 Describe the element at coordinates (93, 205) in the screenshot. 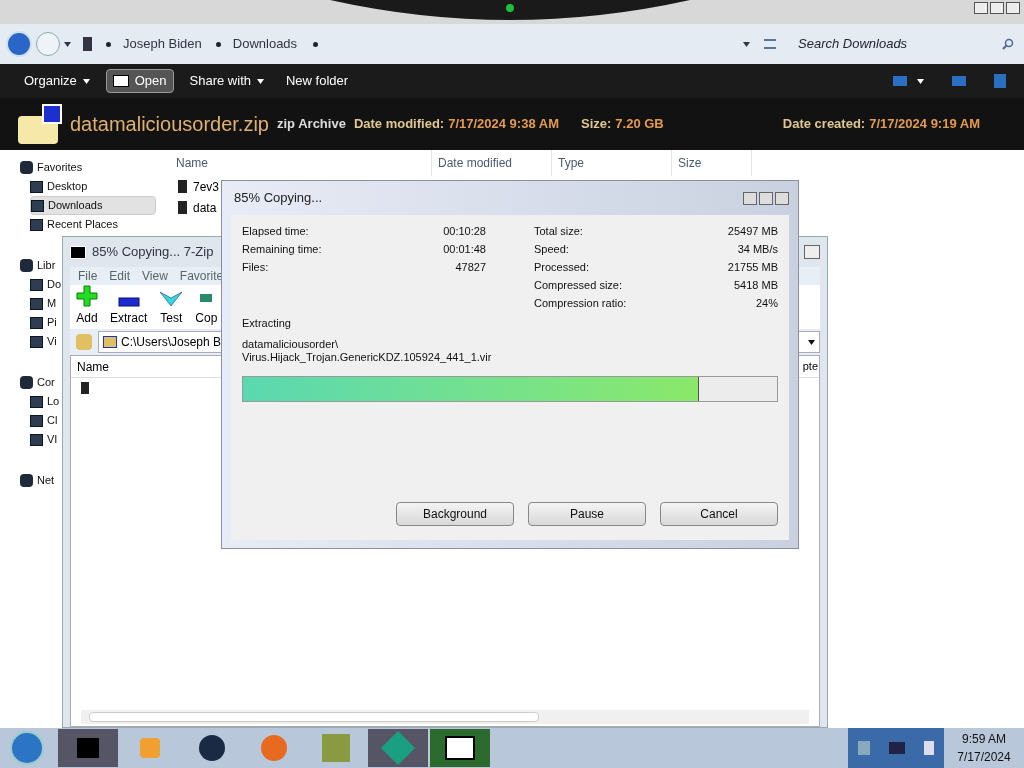

I see `nav-item: Downloads` at that location.